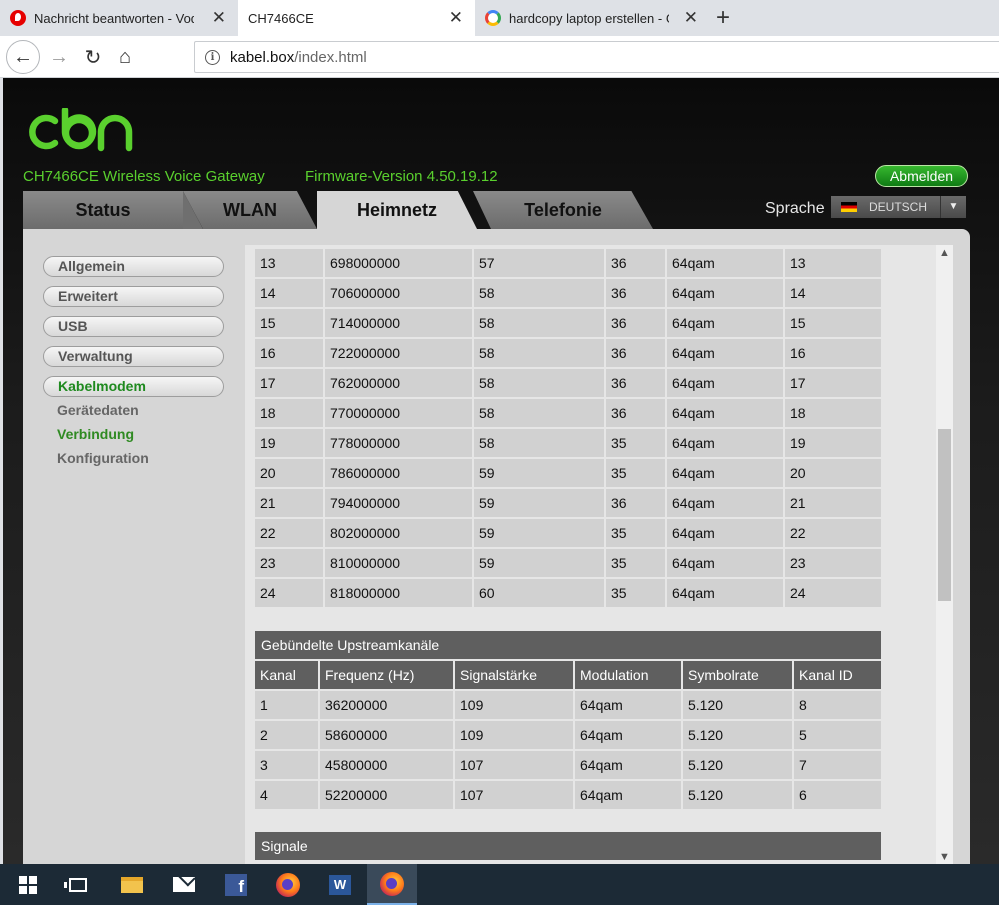 This screenshot has height=905, width=999. I want to click on table-cell: 58600000, so click(386, 735).